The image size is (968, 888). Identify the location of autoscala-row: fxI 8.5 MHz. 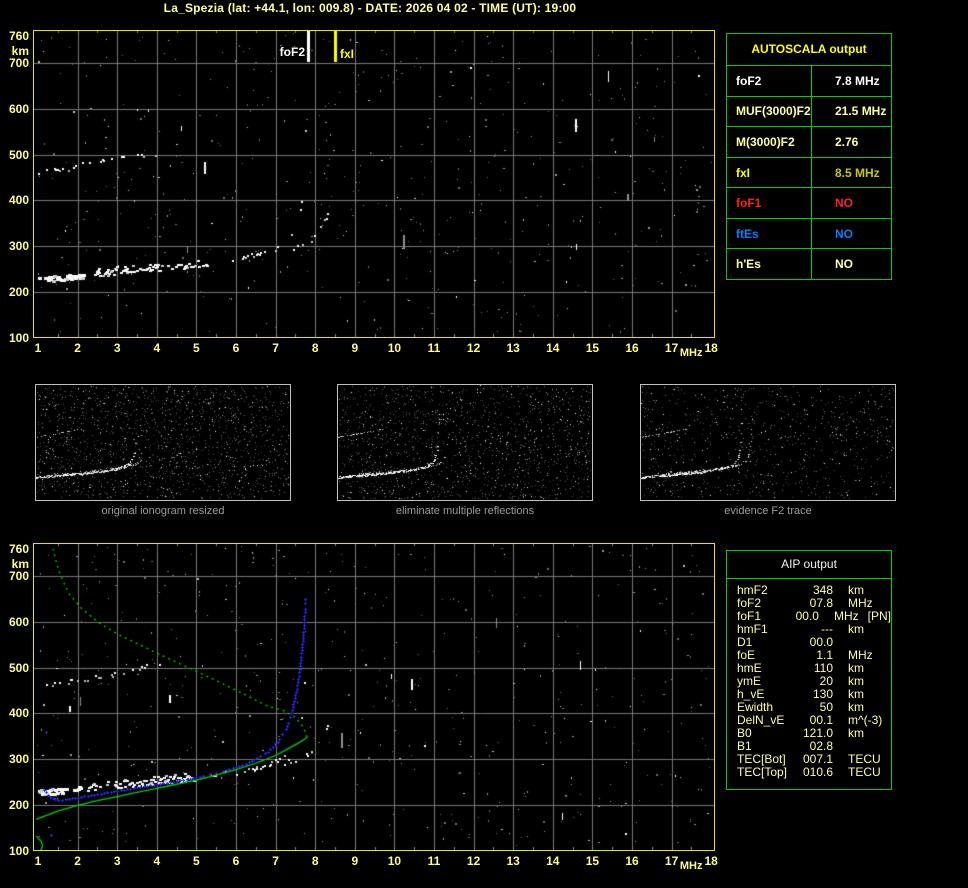
(809, 172).